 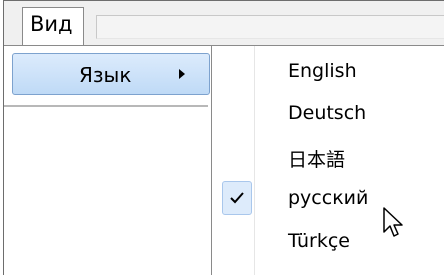 I want to click on language-item-turkish: Türkçe, so click(x=328, y=242).